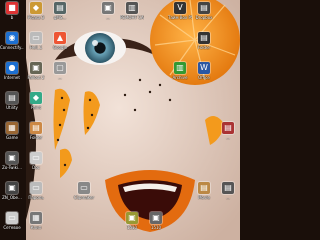 The image size is (320, 240). Describe the element at coordinates (36, 17) in the screenshot. I see `desktop-icon-label: Picasa 3` at that location.